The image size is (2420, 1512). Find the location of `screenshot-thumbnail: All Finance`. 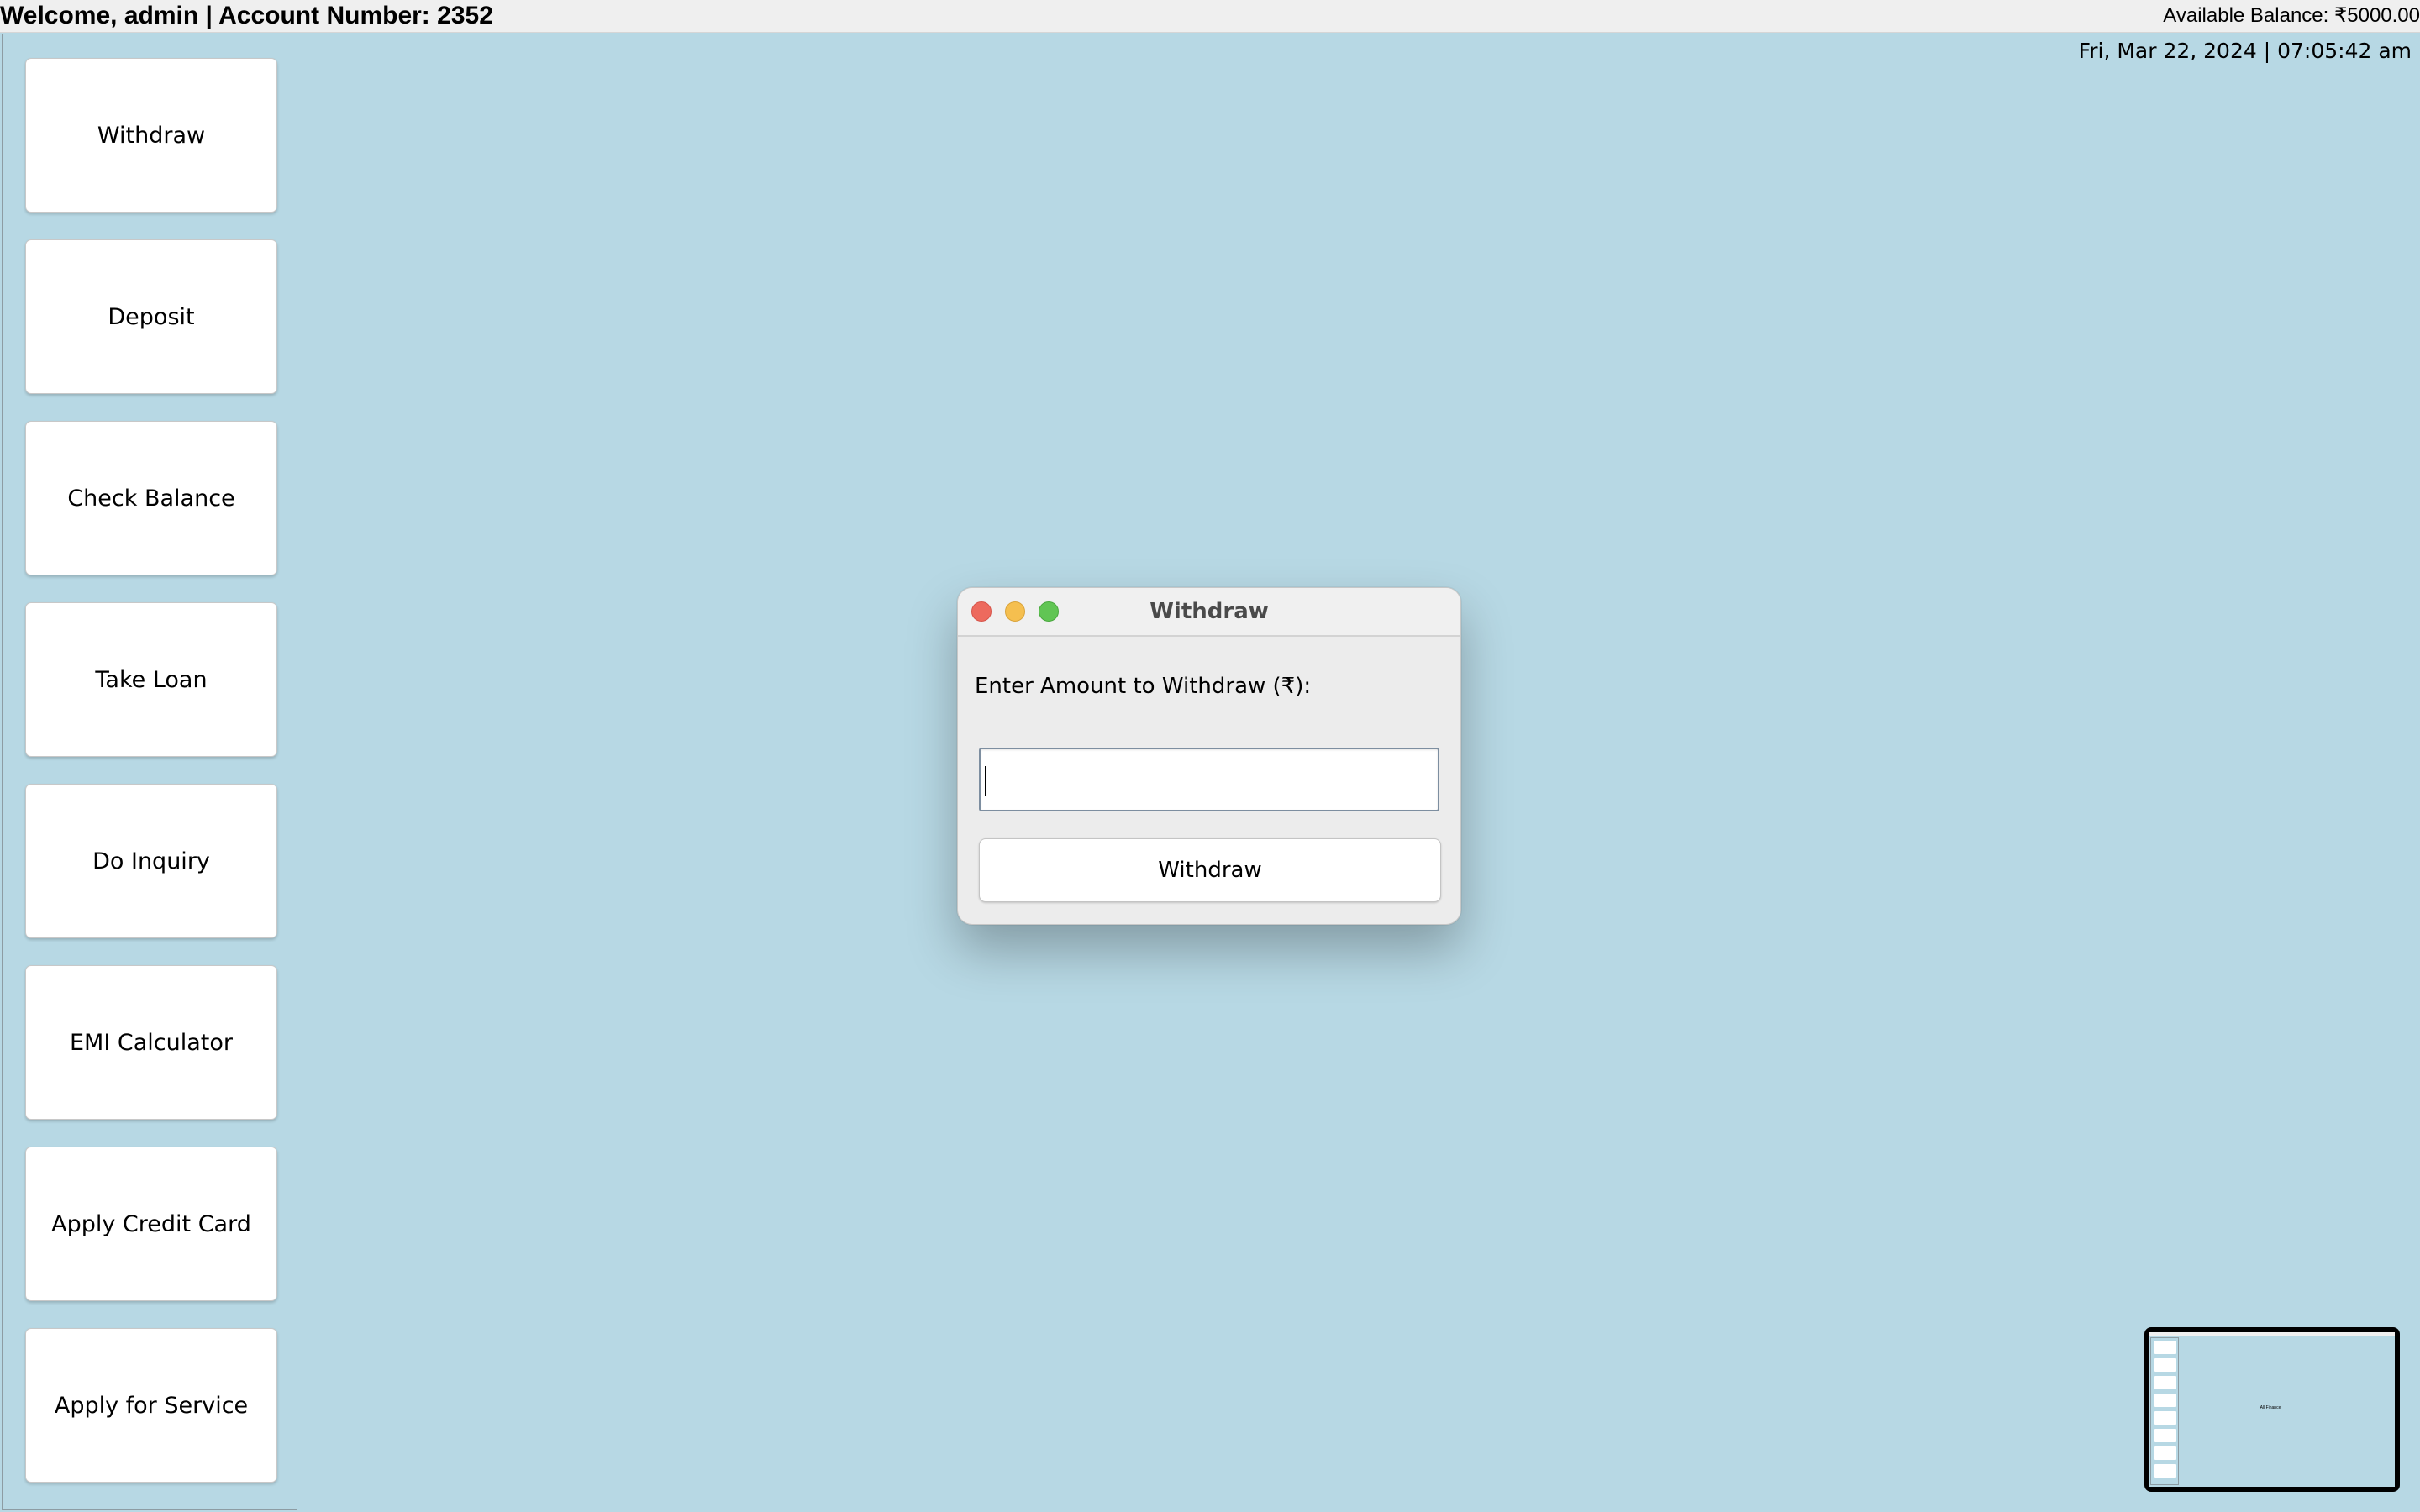

screenshot-thumbnail: All Finance is located at coordinates (2272, 1409).